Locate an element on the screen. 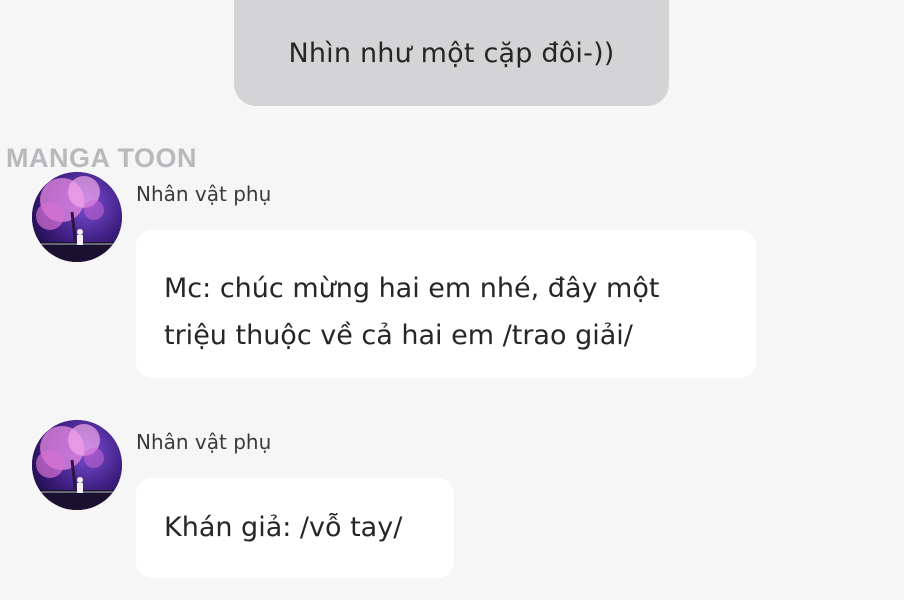 The width and height of the screenshot is (904, 600). watermark-logo: MANGA TOON is located at coordinates (101, 158).